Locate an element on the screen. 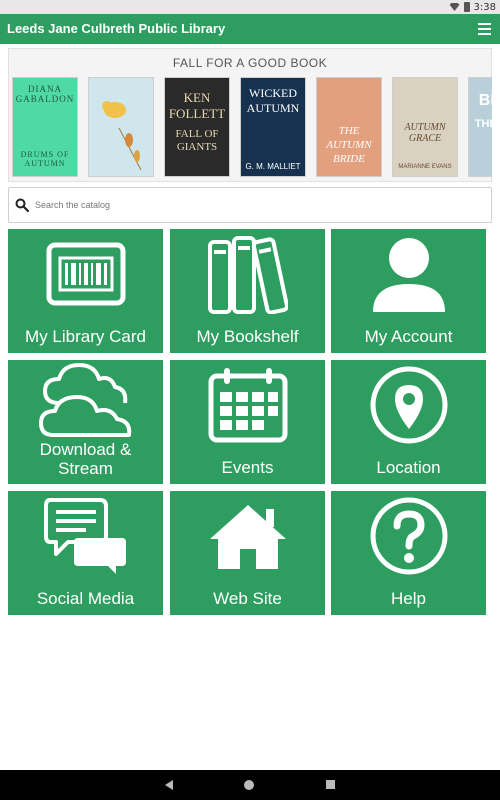 This screenshot has width=500, height=800. book-title-top: THE AUTUMN BRIDE is located at coordinates (349, 145).